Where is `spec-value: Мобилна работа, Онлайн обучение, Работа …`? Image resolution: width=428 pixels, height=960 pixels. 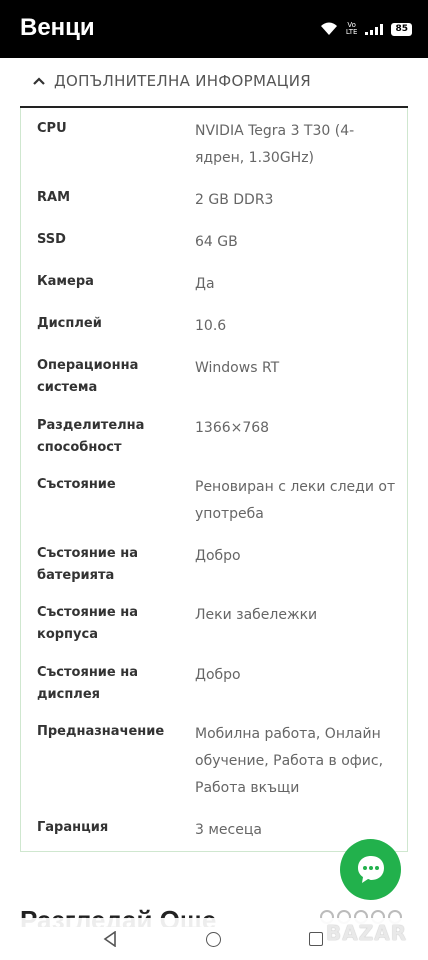 spec-value: Мобилна работа, Онлайн обучение, Работа … is located at coordinates (289, 761).